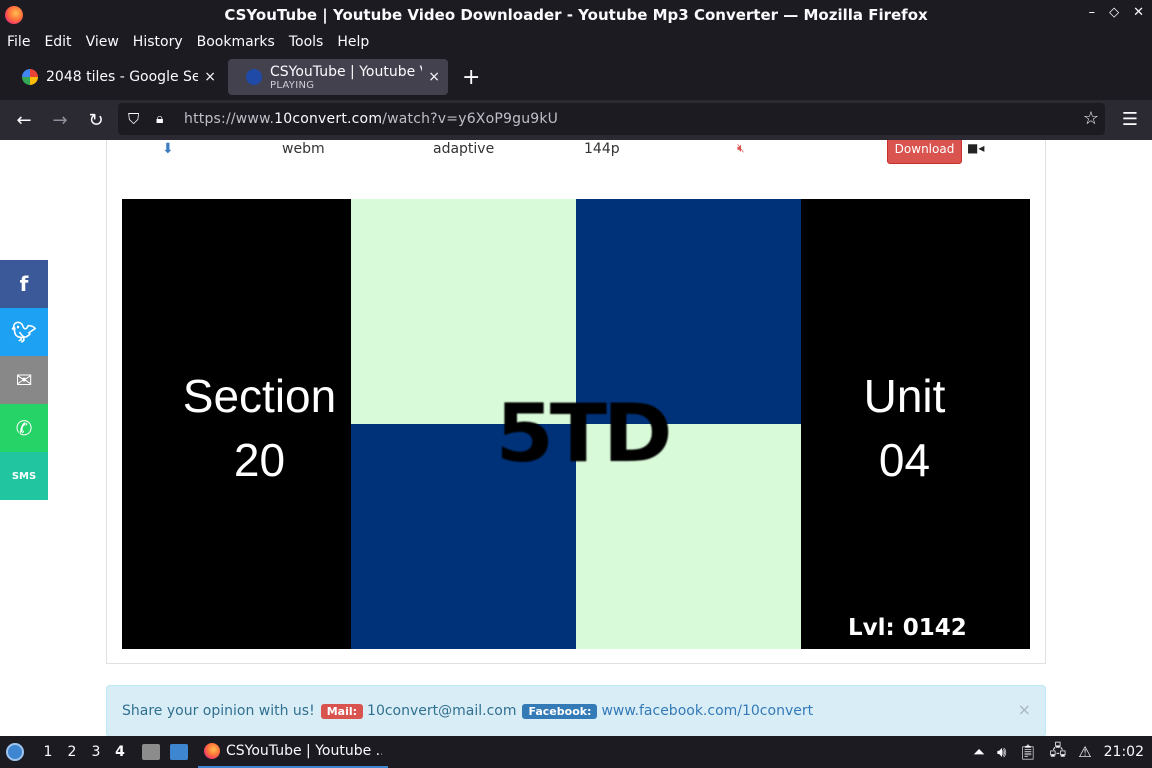 The image size is (1152, 768). I want to click on back-button: ←, so click(24, 120).